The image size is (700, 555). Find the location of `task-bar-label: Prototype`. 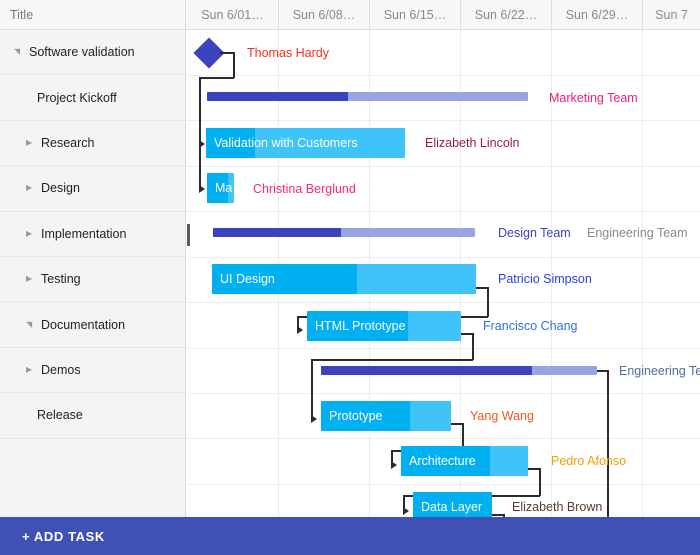

task-bar-label: Prototype is located at coordinates (356, 416).